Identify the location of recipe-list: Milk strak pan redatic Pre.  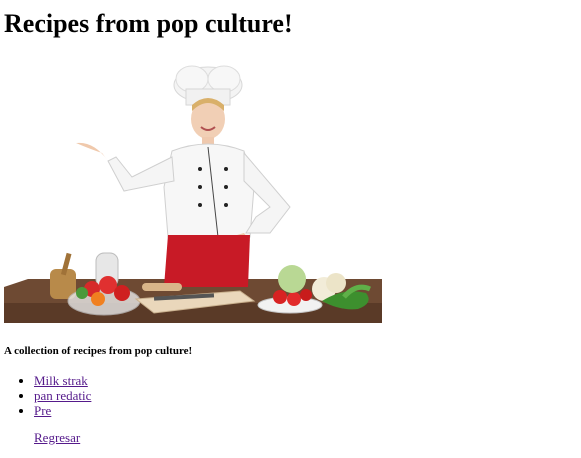
(45, 395).